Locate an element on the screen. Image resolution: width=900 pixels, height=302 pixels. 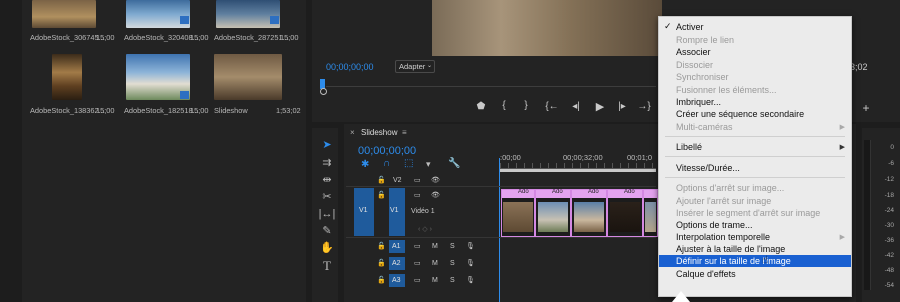
pen-tool-icon: ✎ is located at coordinates (327, 231).